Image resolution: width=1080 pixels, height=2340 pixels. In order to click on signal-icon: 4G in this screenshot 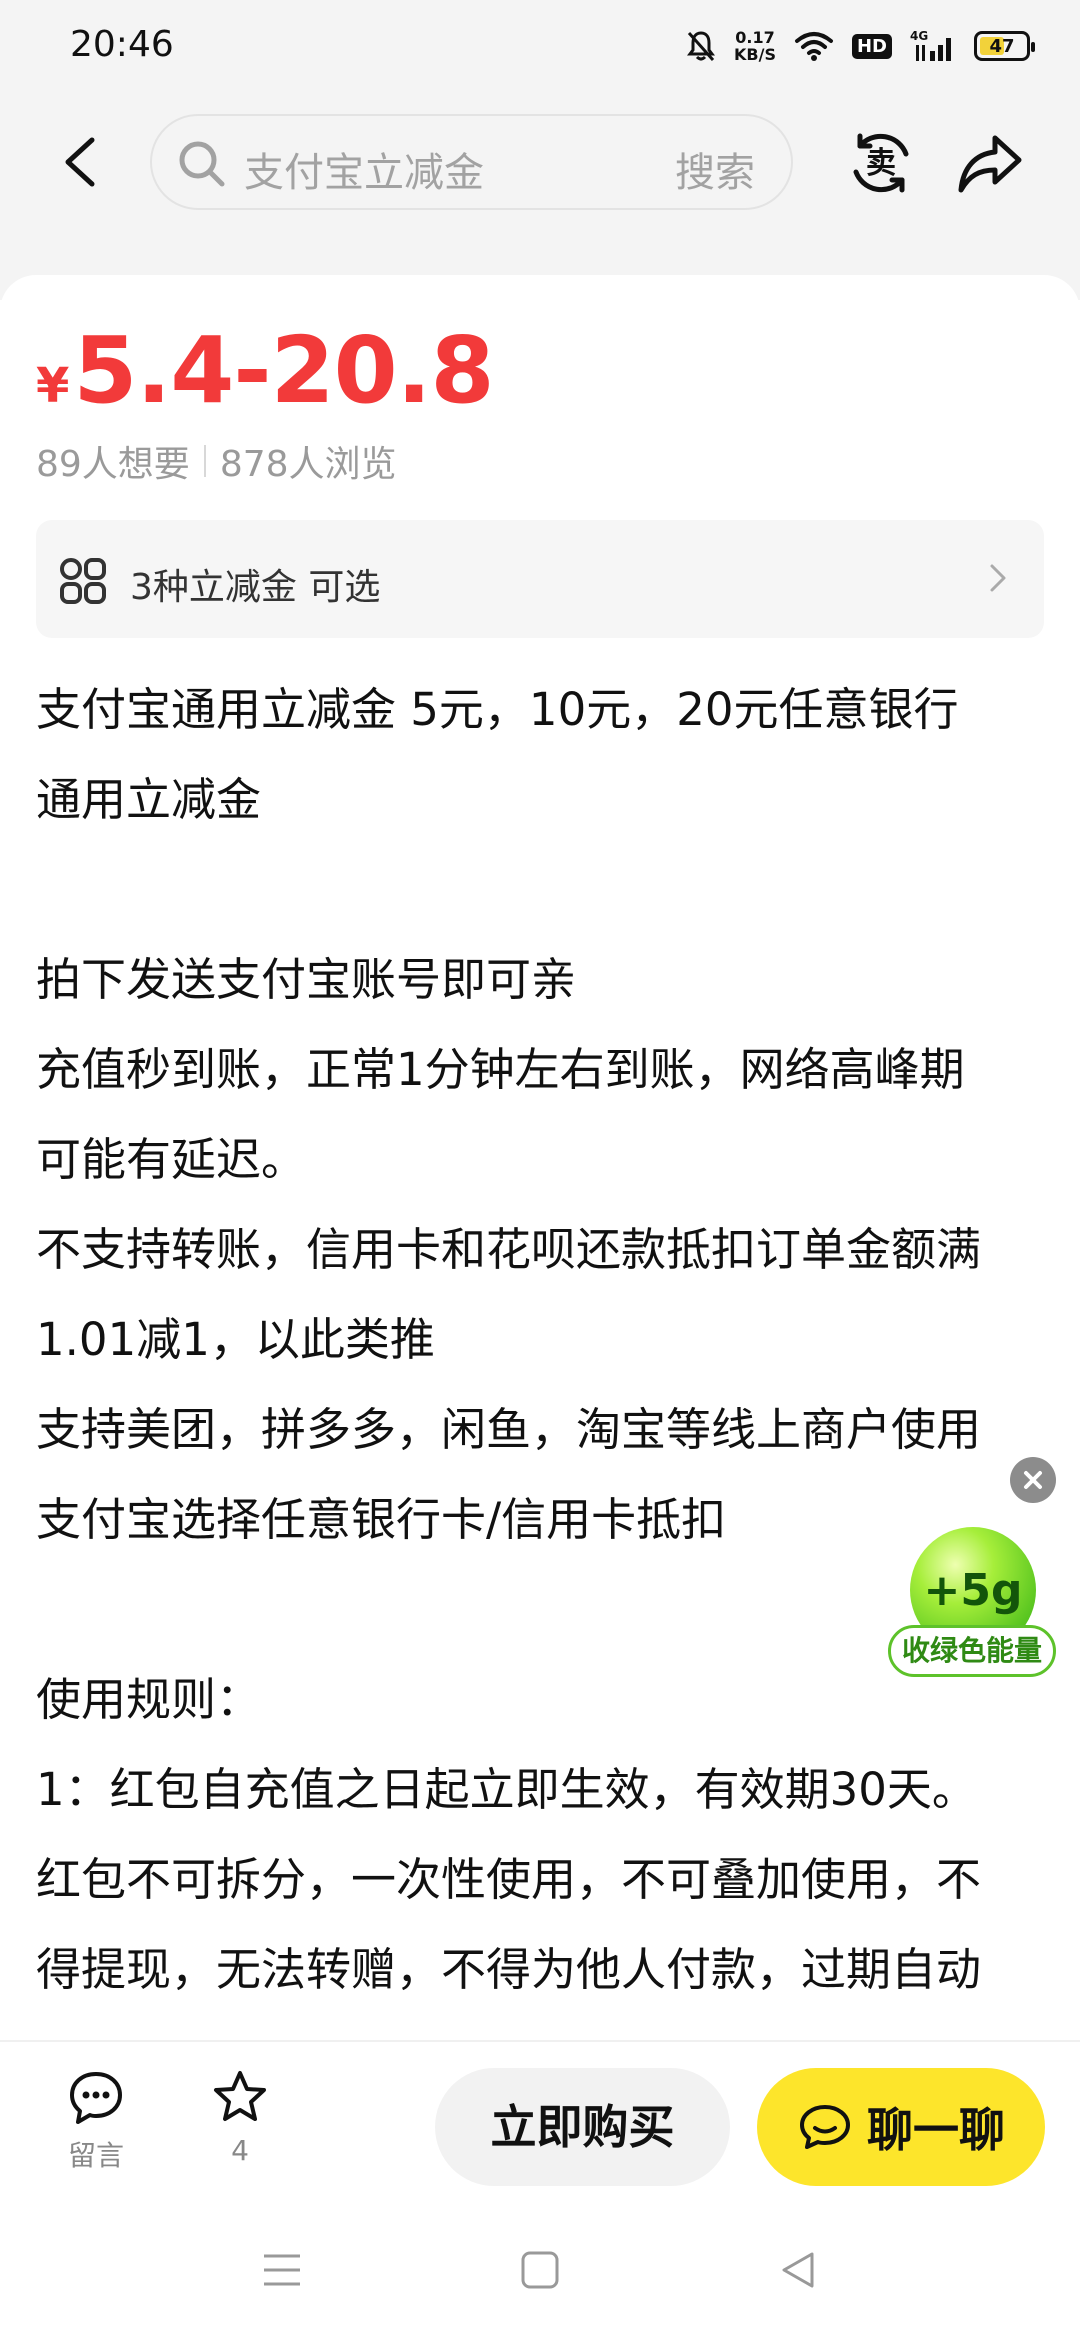, I will do `click(930, 45)`.